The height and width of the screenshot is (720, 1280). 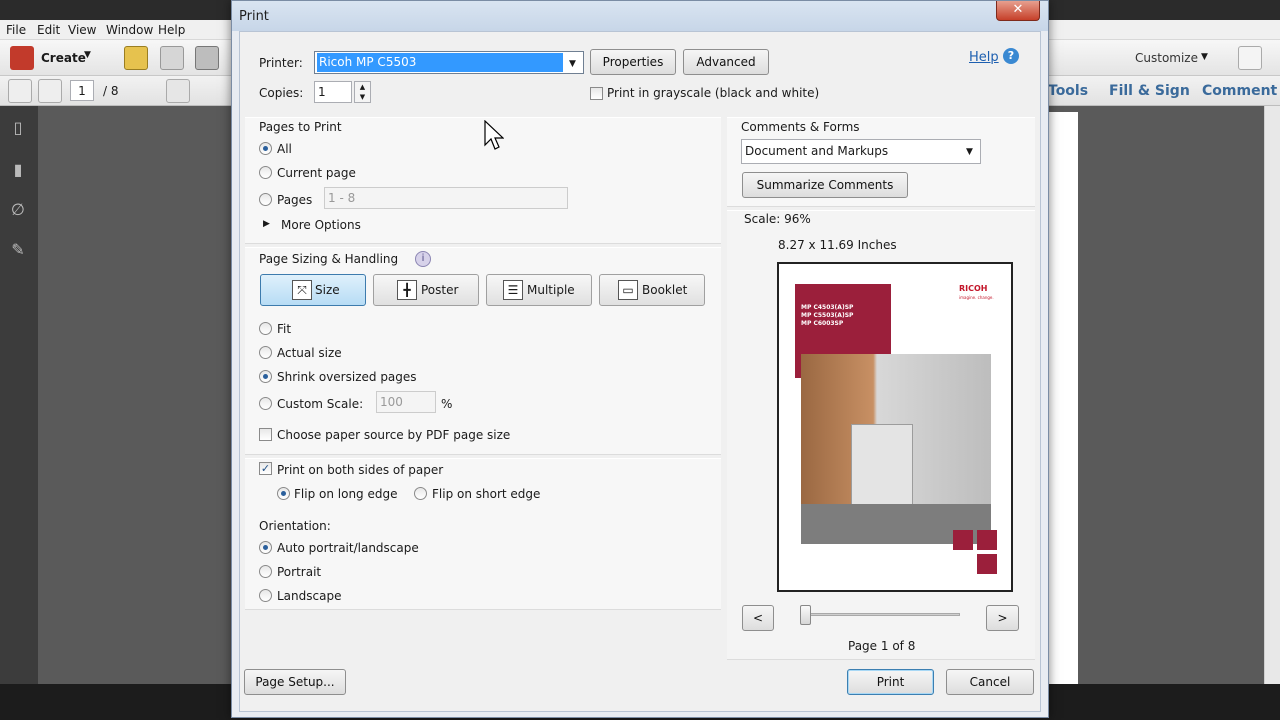 What do you see at coordinates (969, 152) in the screenshot?
I see `chevron-down-icon: ▼` at bounding box center [969, 152].